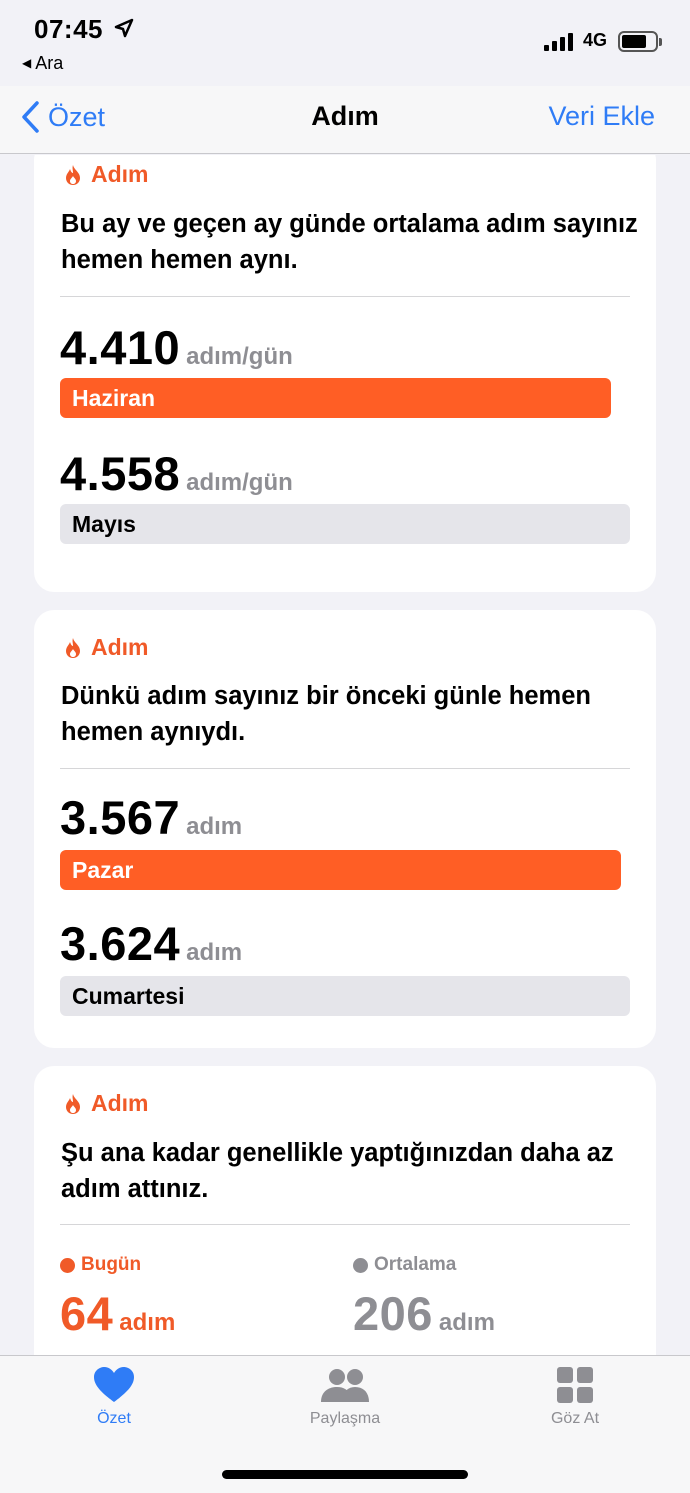  I want to click on previous-bar: Cumartesi, so click(345, 996).